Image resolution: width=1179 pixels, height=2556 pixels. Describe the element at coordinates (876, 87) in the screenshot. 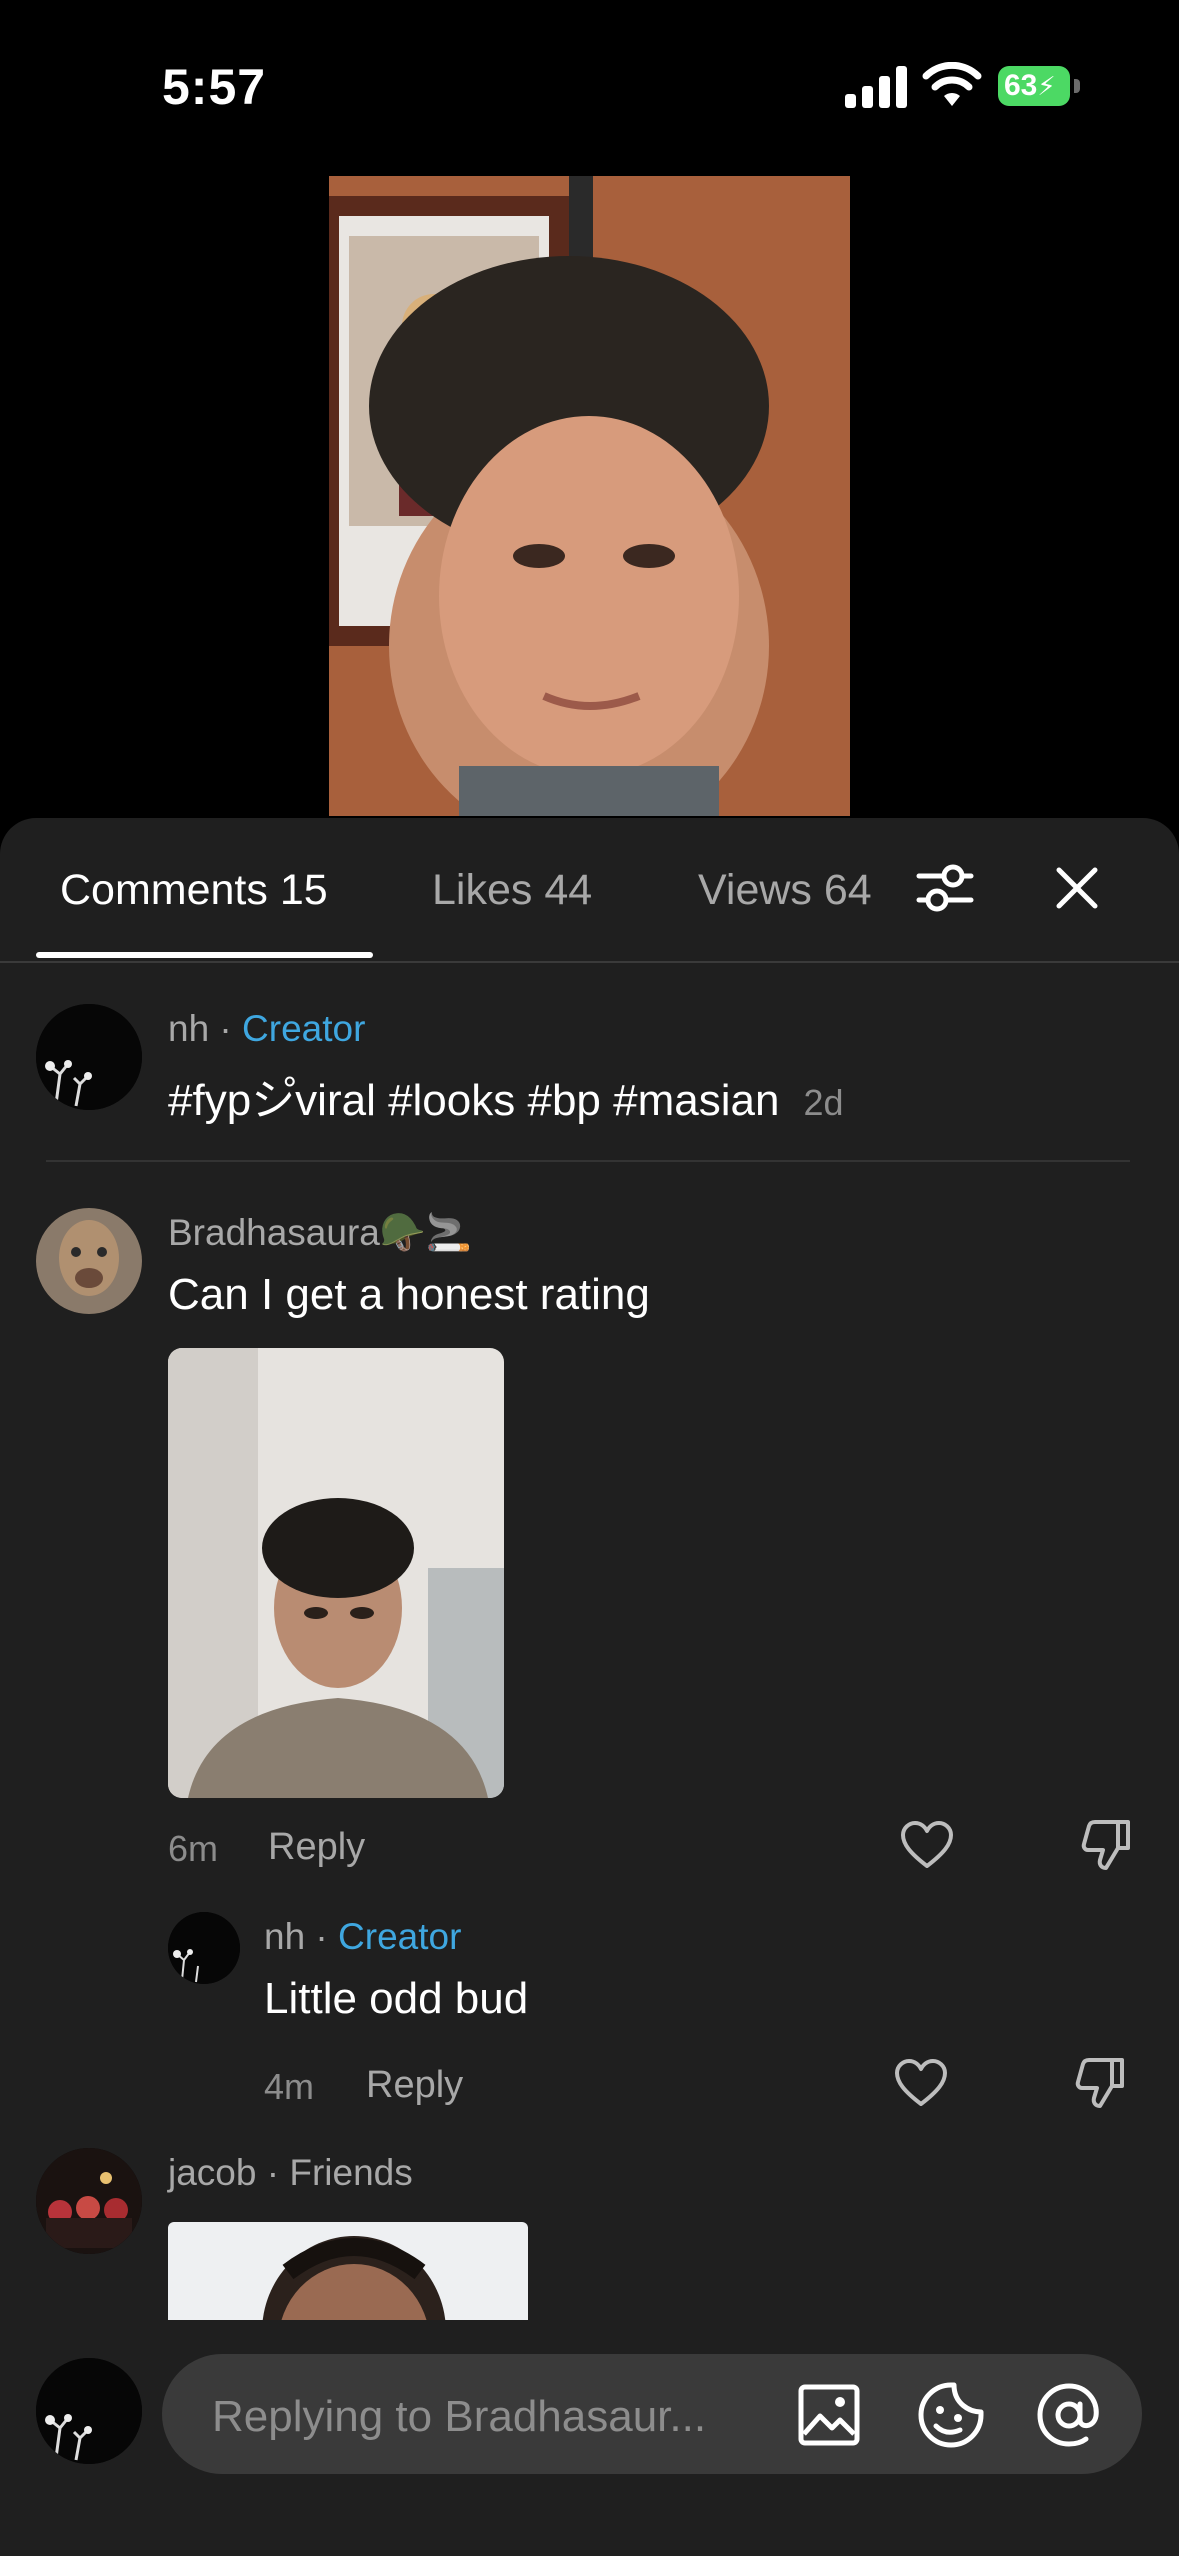

I see `cellular-signal-icon` at that location.